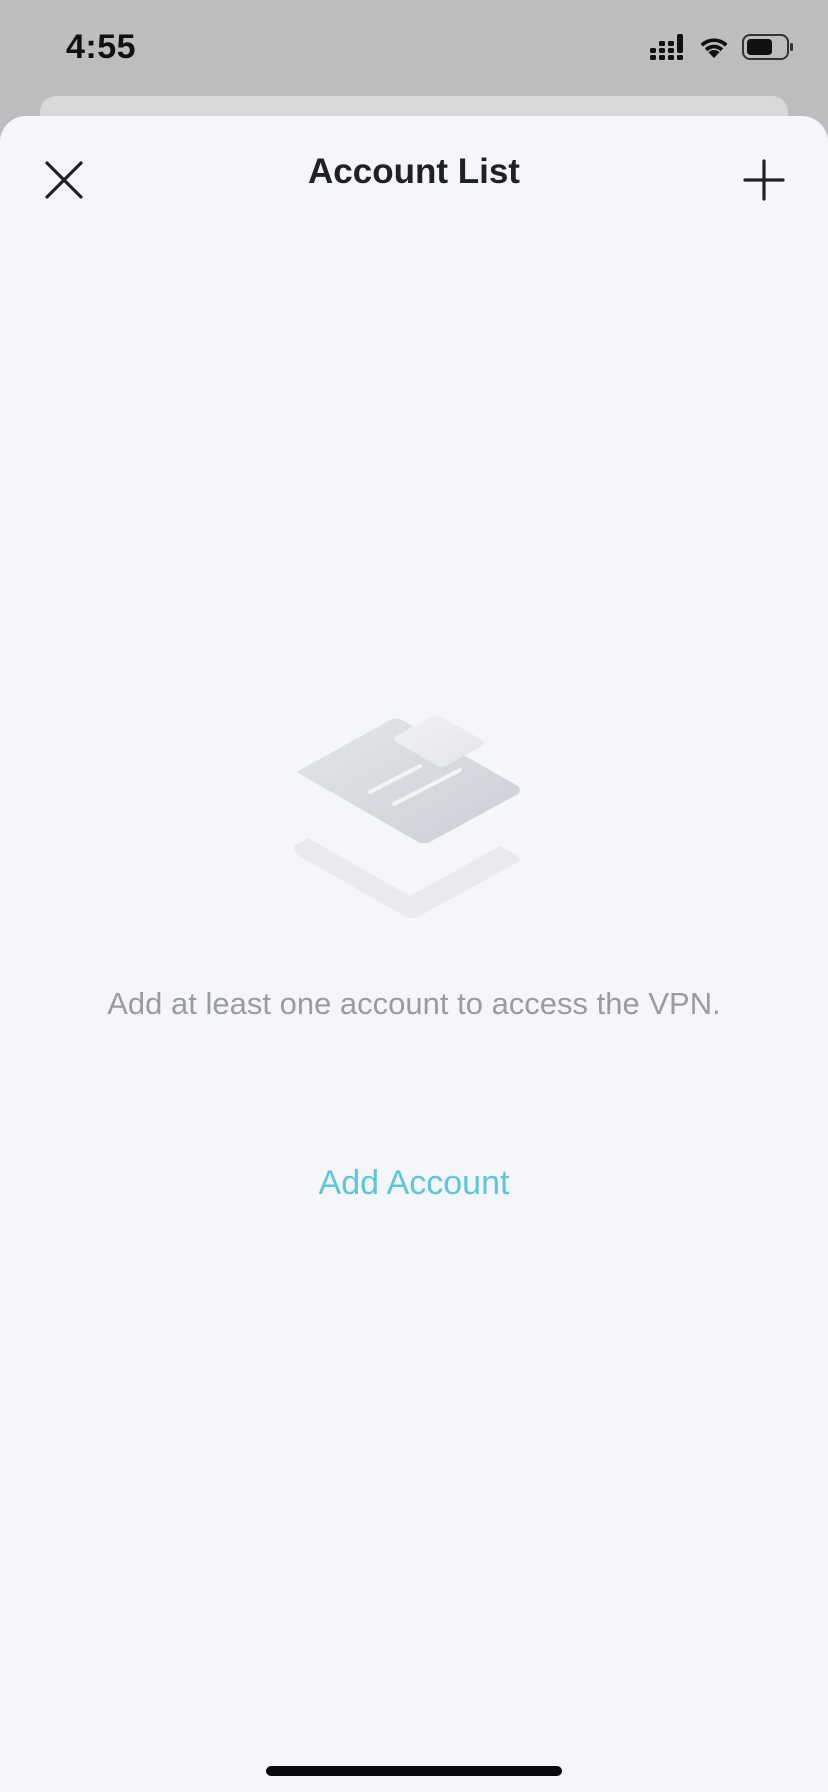 This screenshot has height=1792, width=828. What do you see at coordinates (666, 47) in the screenshot?
I see `cellular-signal-icon` at bounding box center [666, 47].